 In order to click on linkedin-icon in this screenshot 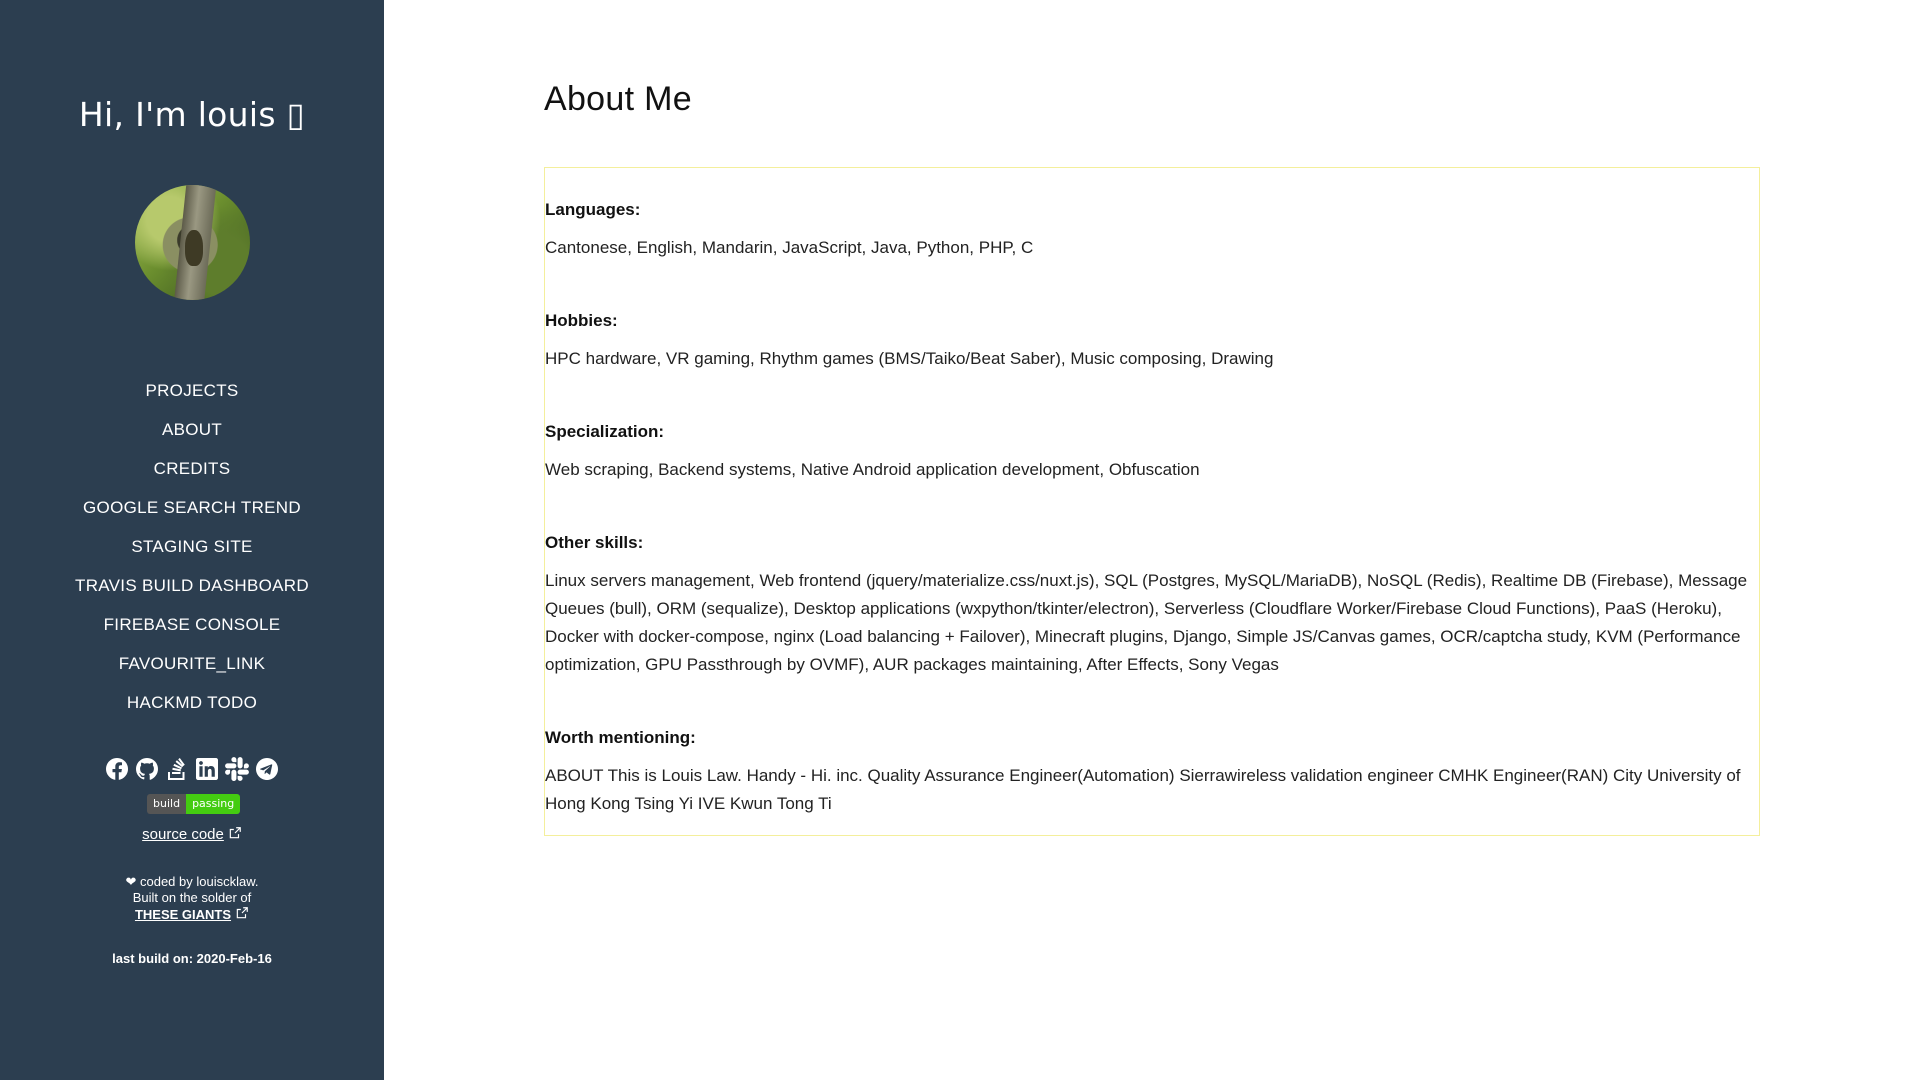, I will do `click(207, 769)`.